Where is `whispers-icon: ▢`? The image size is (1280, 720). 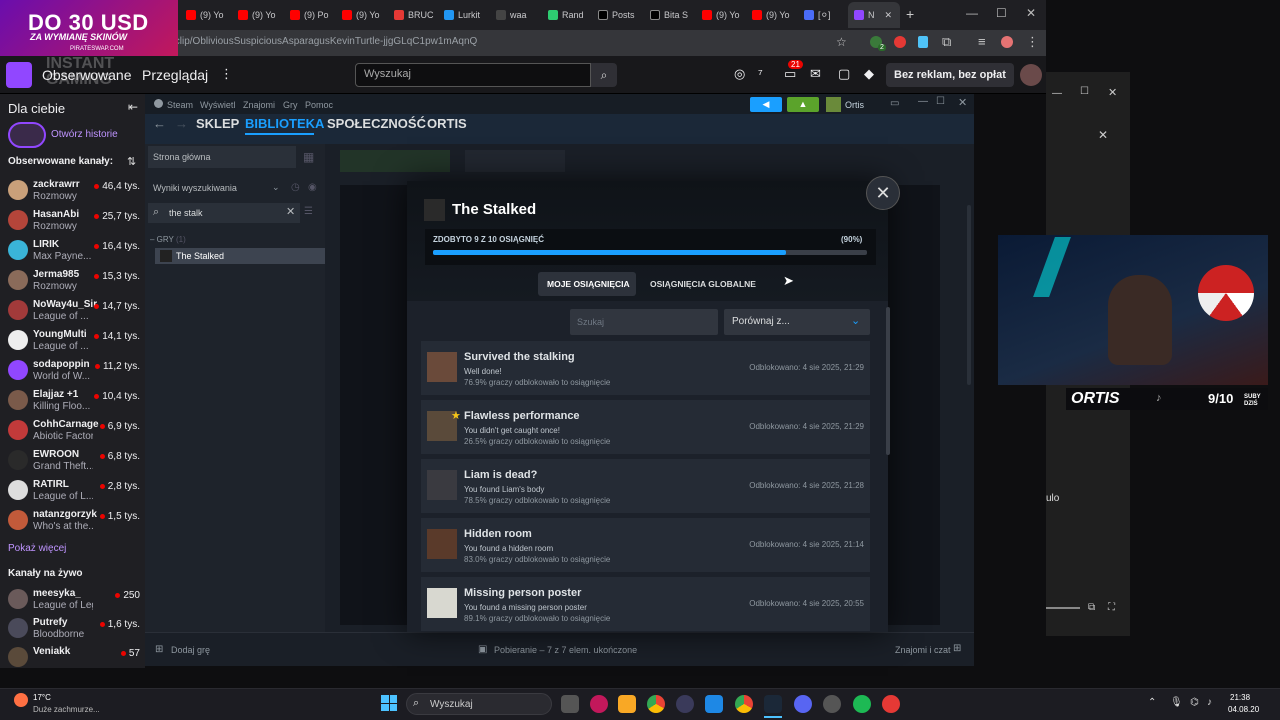 whispers-icon: ▢ is located at coordinates (844, 74).